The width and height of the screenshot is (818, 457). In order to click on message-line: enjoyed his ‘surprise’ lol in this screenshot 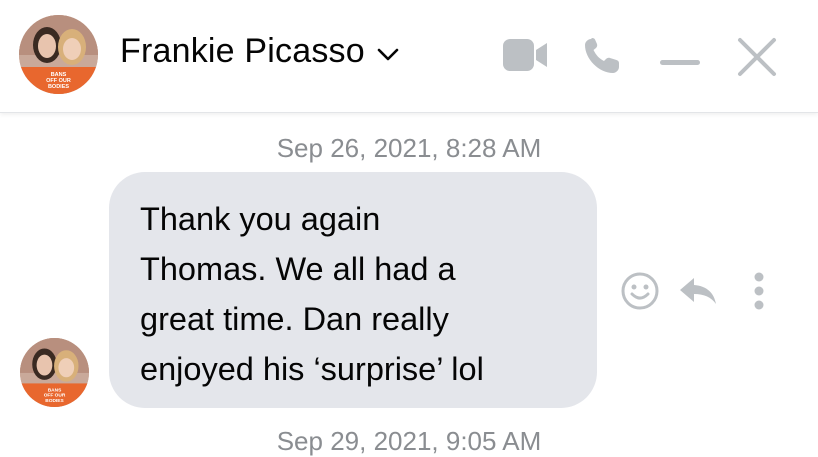, I will do `click(312, 369)`.